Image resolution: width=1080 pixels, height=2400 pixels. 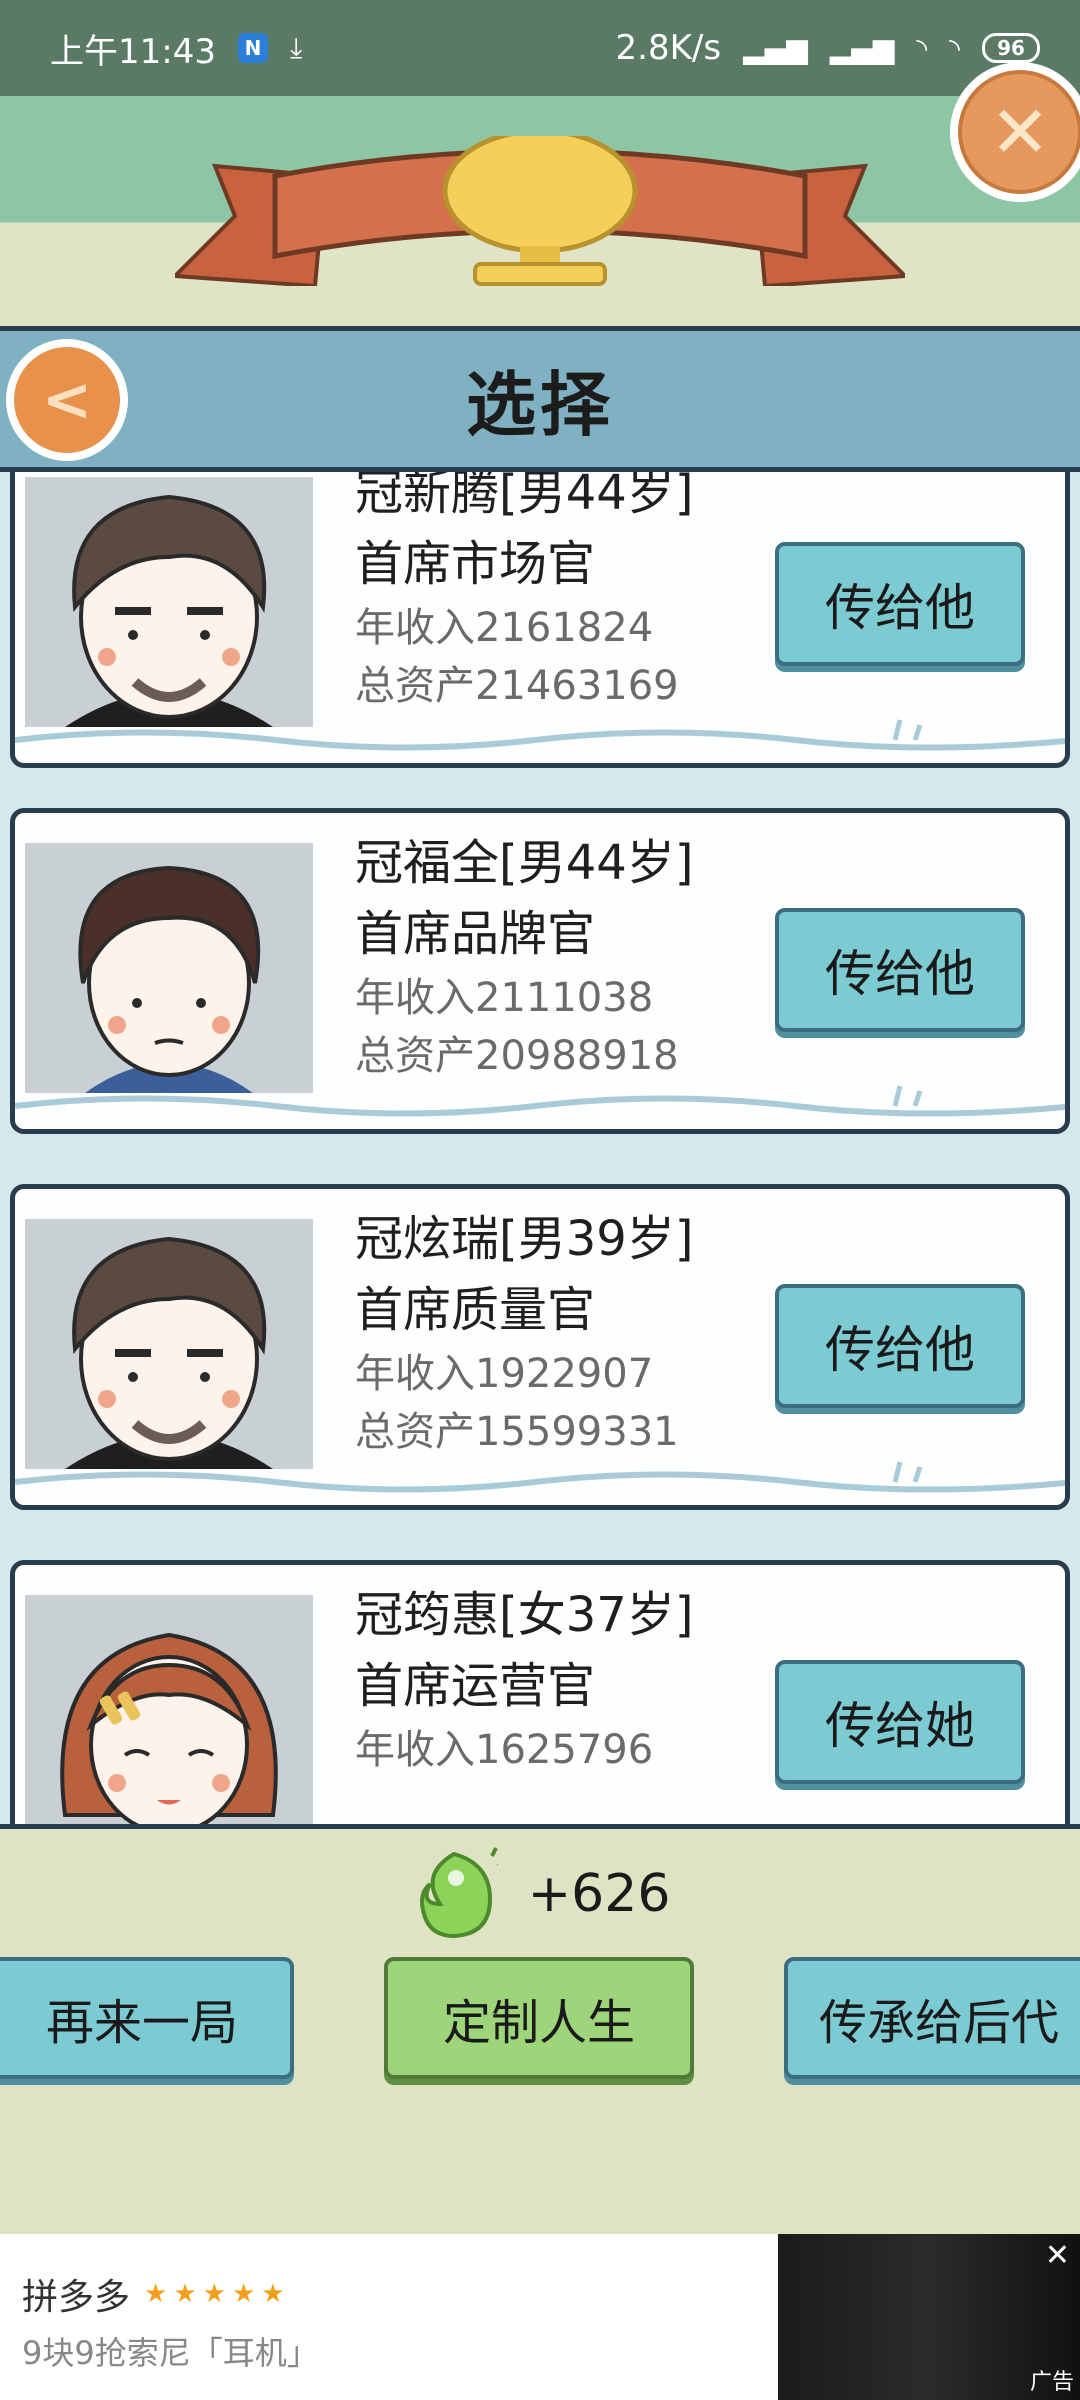 What do you see at coordinates (504, 628) in the screenshot?
I see `candidate-income: 年收入2161824` at bounding box center [504, 628].